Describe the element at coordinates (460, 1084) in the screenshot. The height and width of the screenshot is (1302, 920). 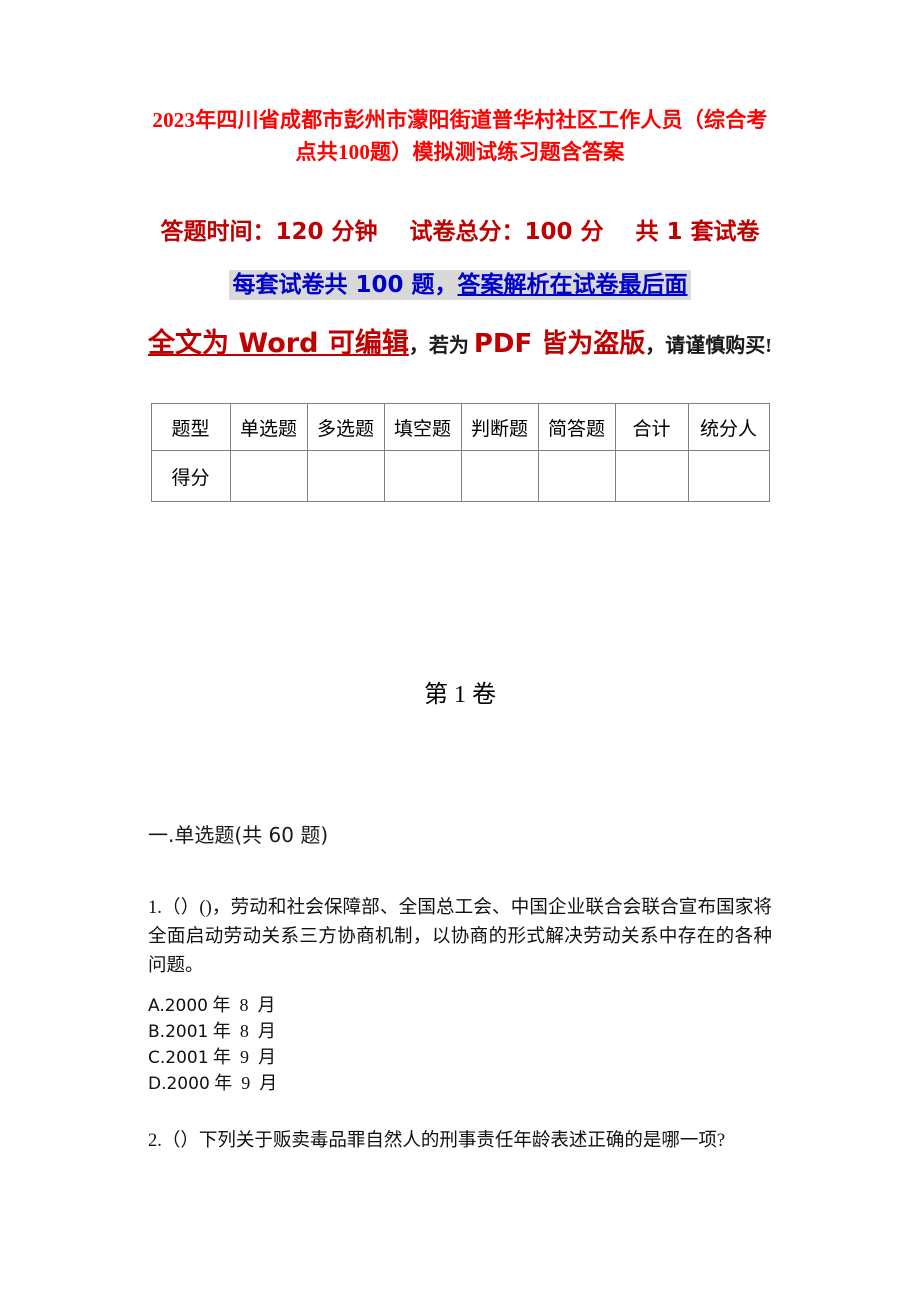
I see `option-d: D.2000 年 9 月` at that location.